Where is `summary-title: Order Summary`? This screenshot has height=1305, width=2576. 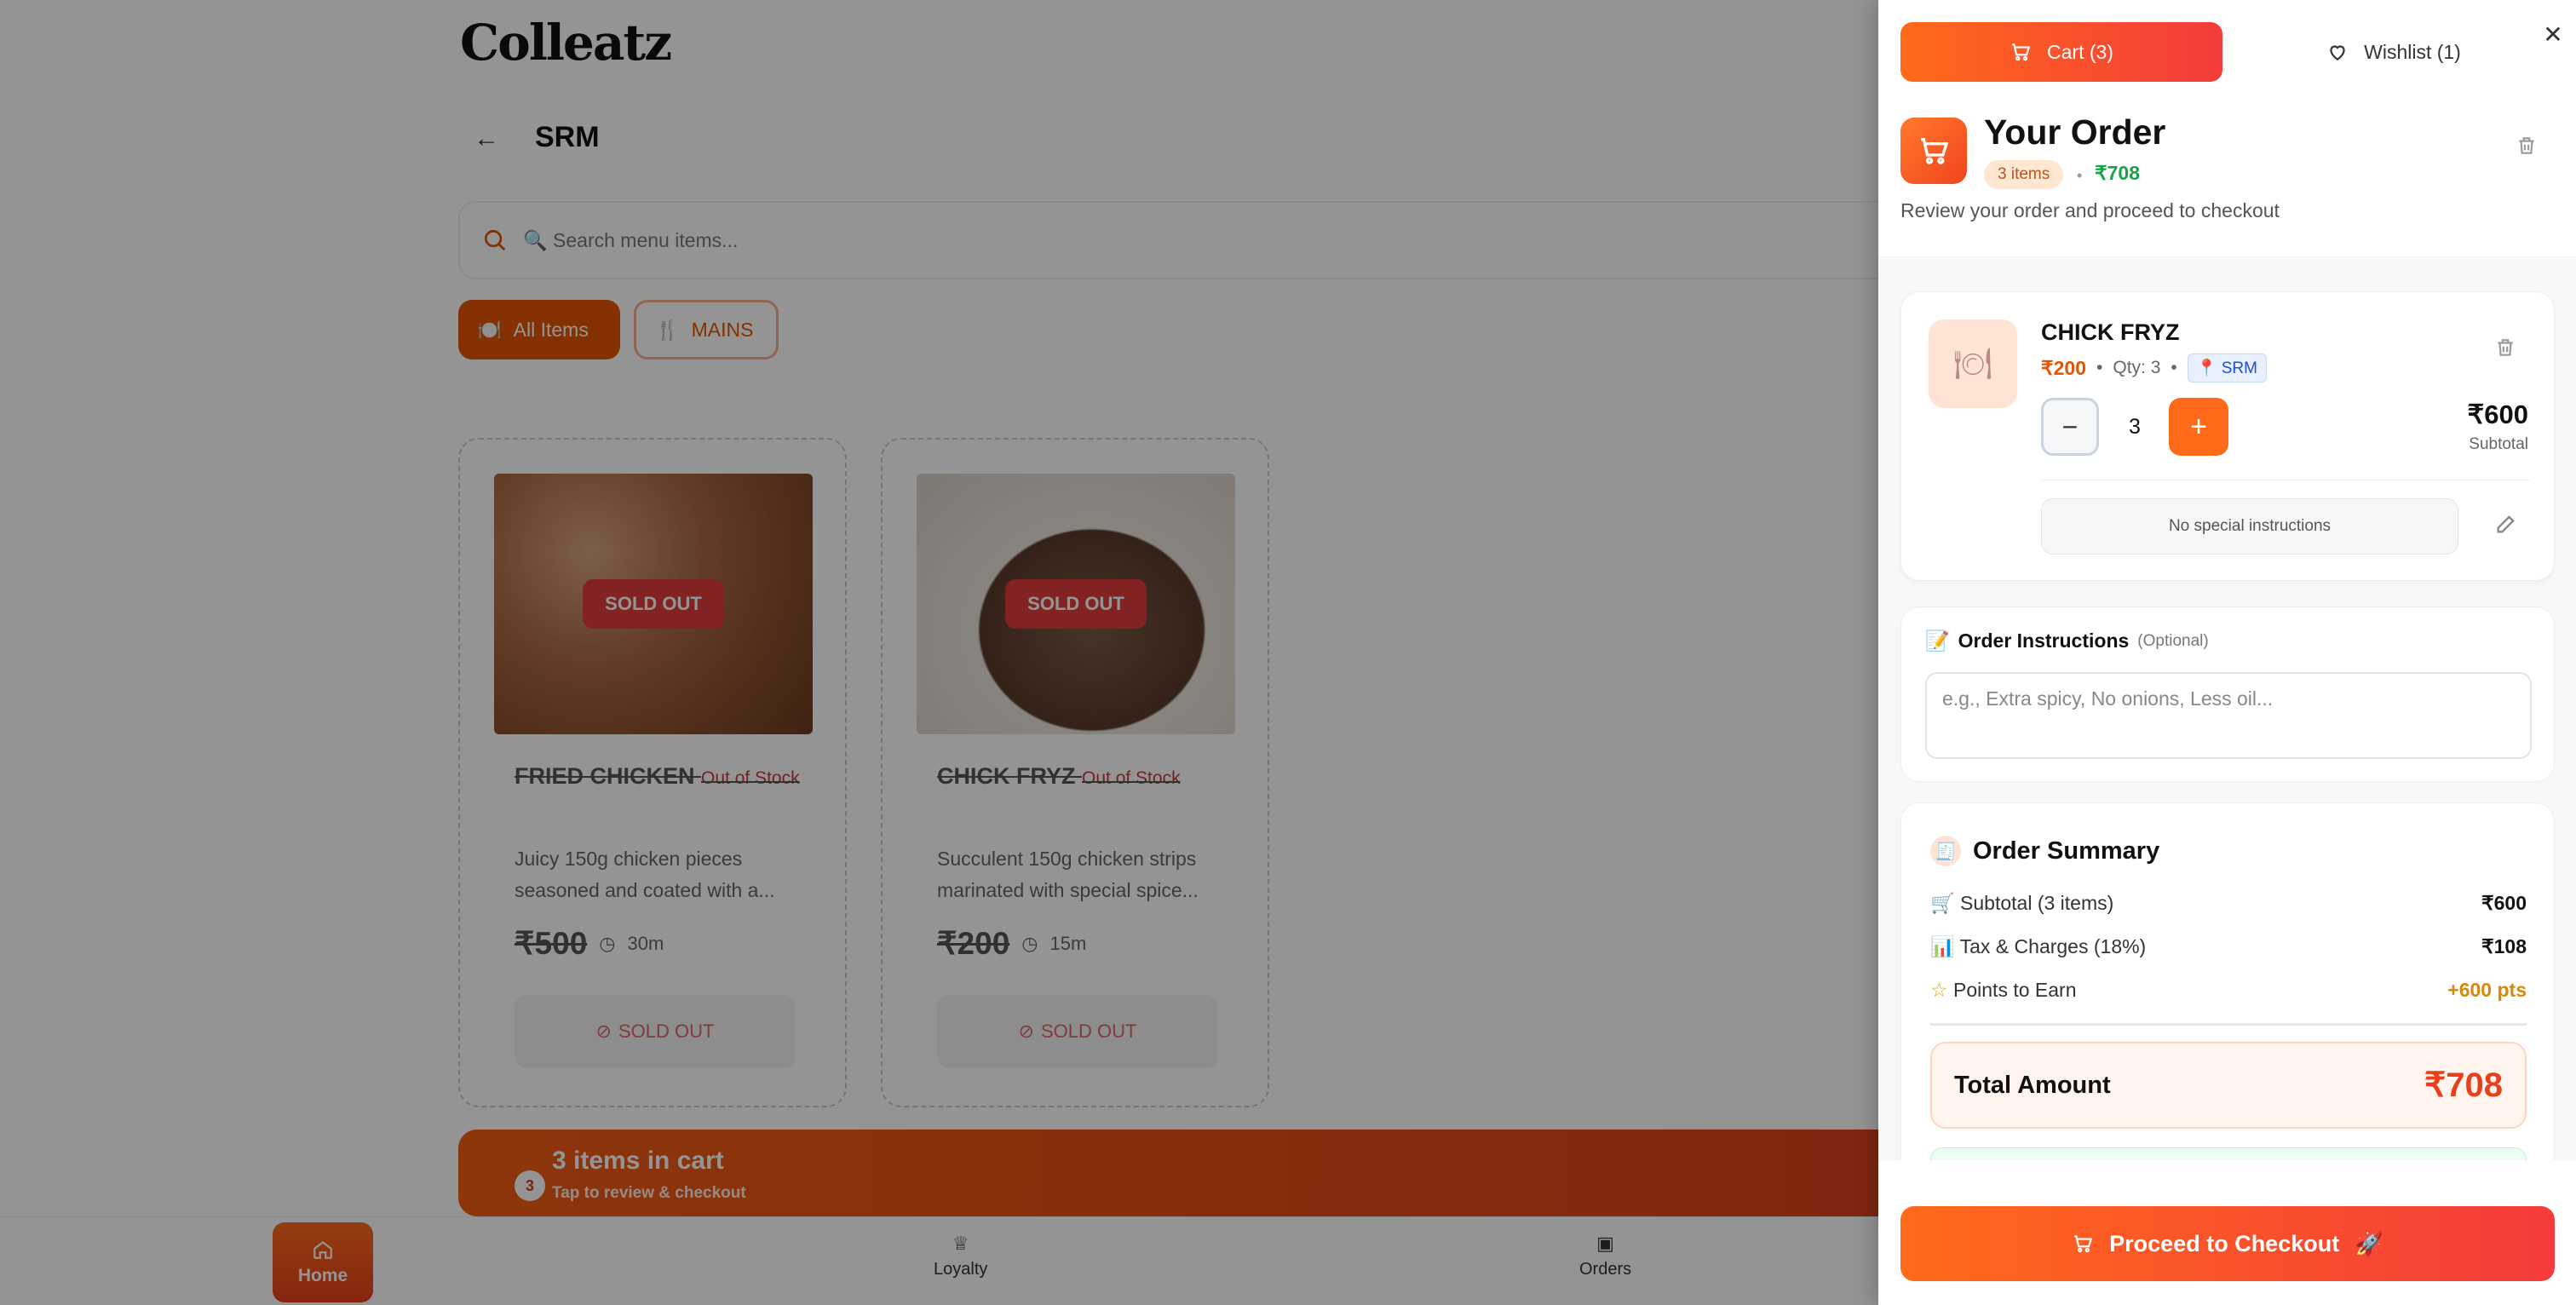
summary-title: Order Summary is located at coordinates (2067, 850).